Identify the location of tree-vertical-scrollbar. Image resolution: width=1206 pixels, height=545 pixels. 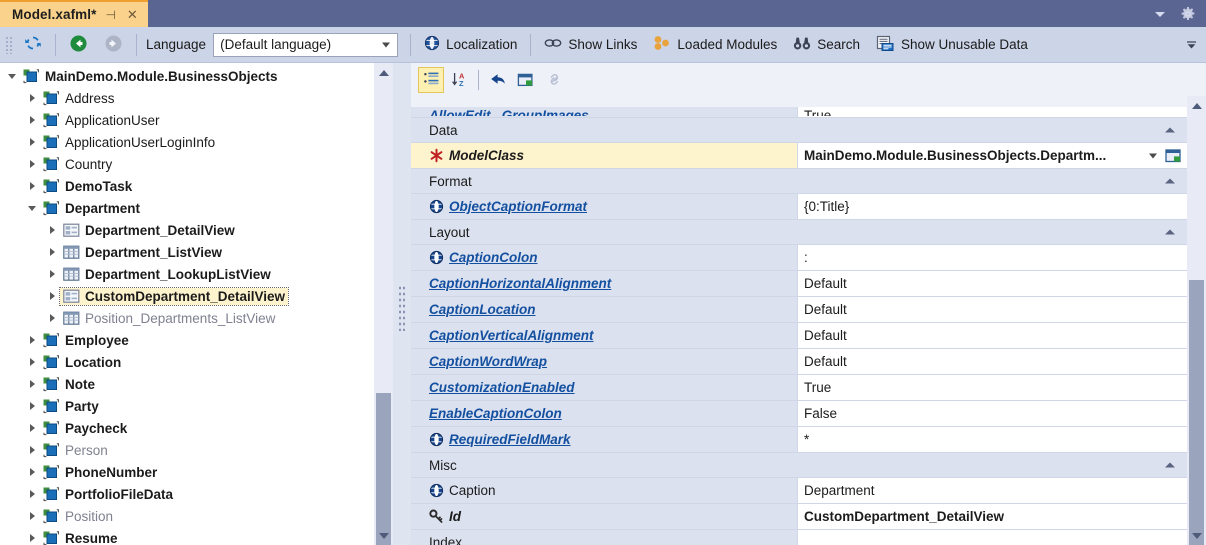
(383, 304).